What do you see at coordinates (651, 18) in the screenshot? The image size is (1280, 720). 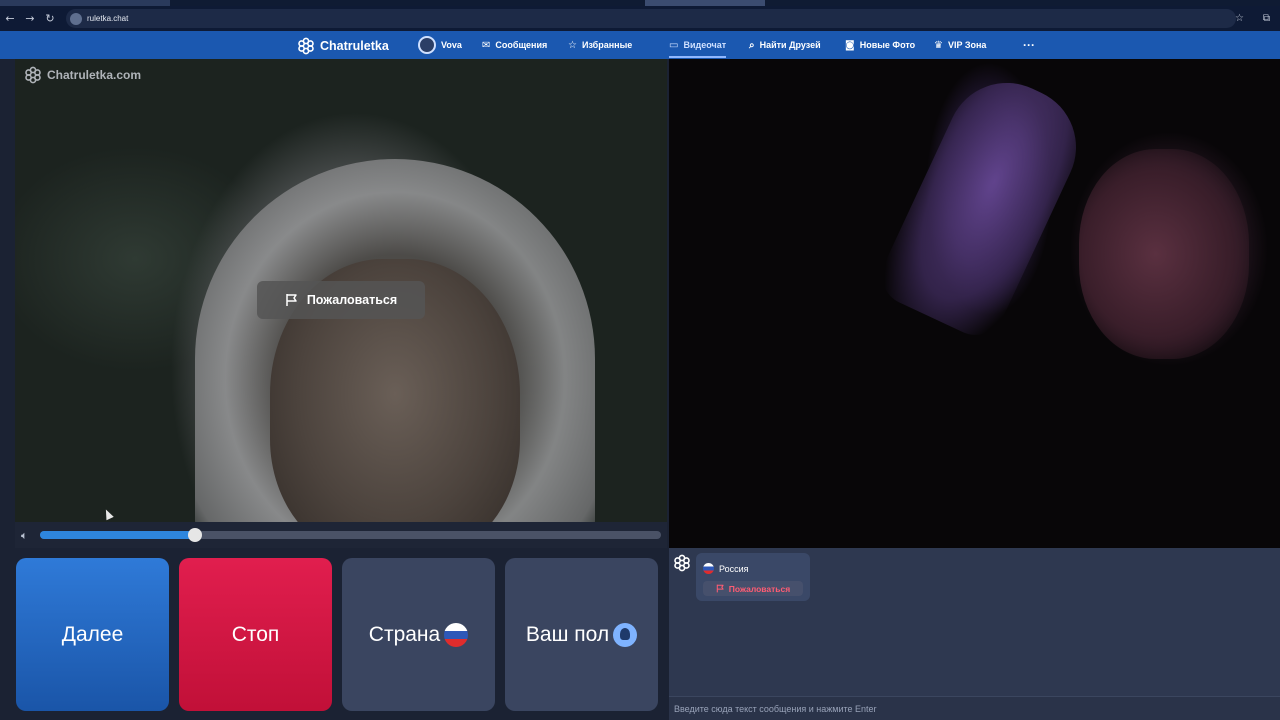 I see `address-bar: ruletka.chat` at bounding box center [651, 18].